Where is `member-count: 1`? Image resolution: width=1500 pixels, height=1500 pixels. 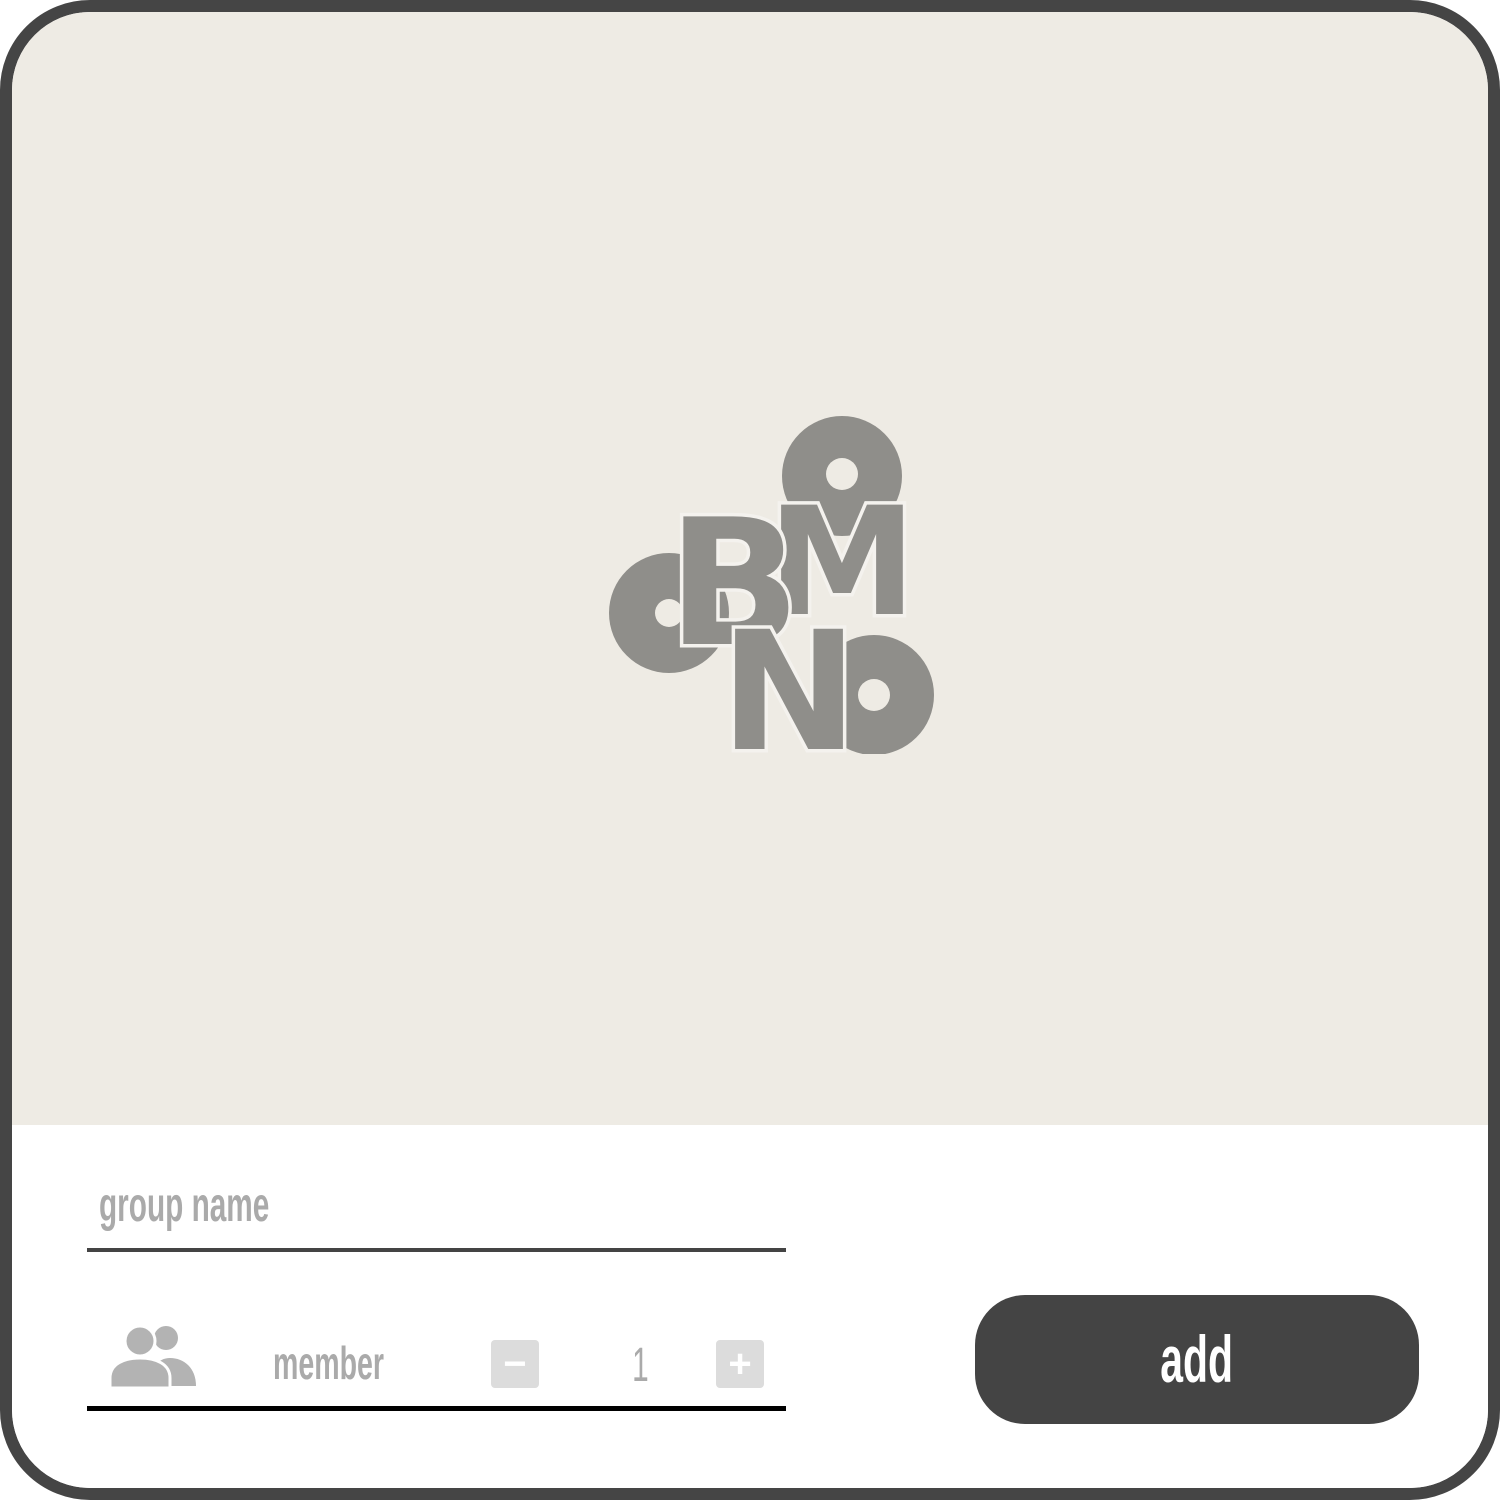
member-count: 1 is located at coordinates (640, 1365).